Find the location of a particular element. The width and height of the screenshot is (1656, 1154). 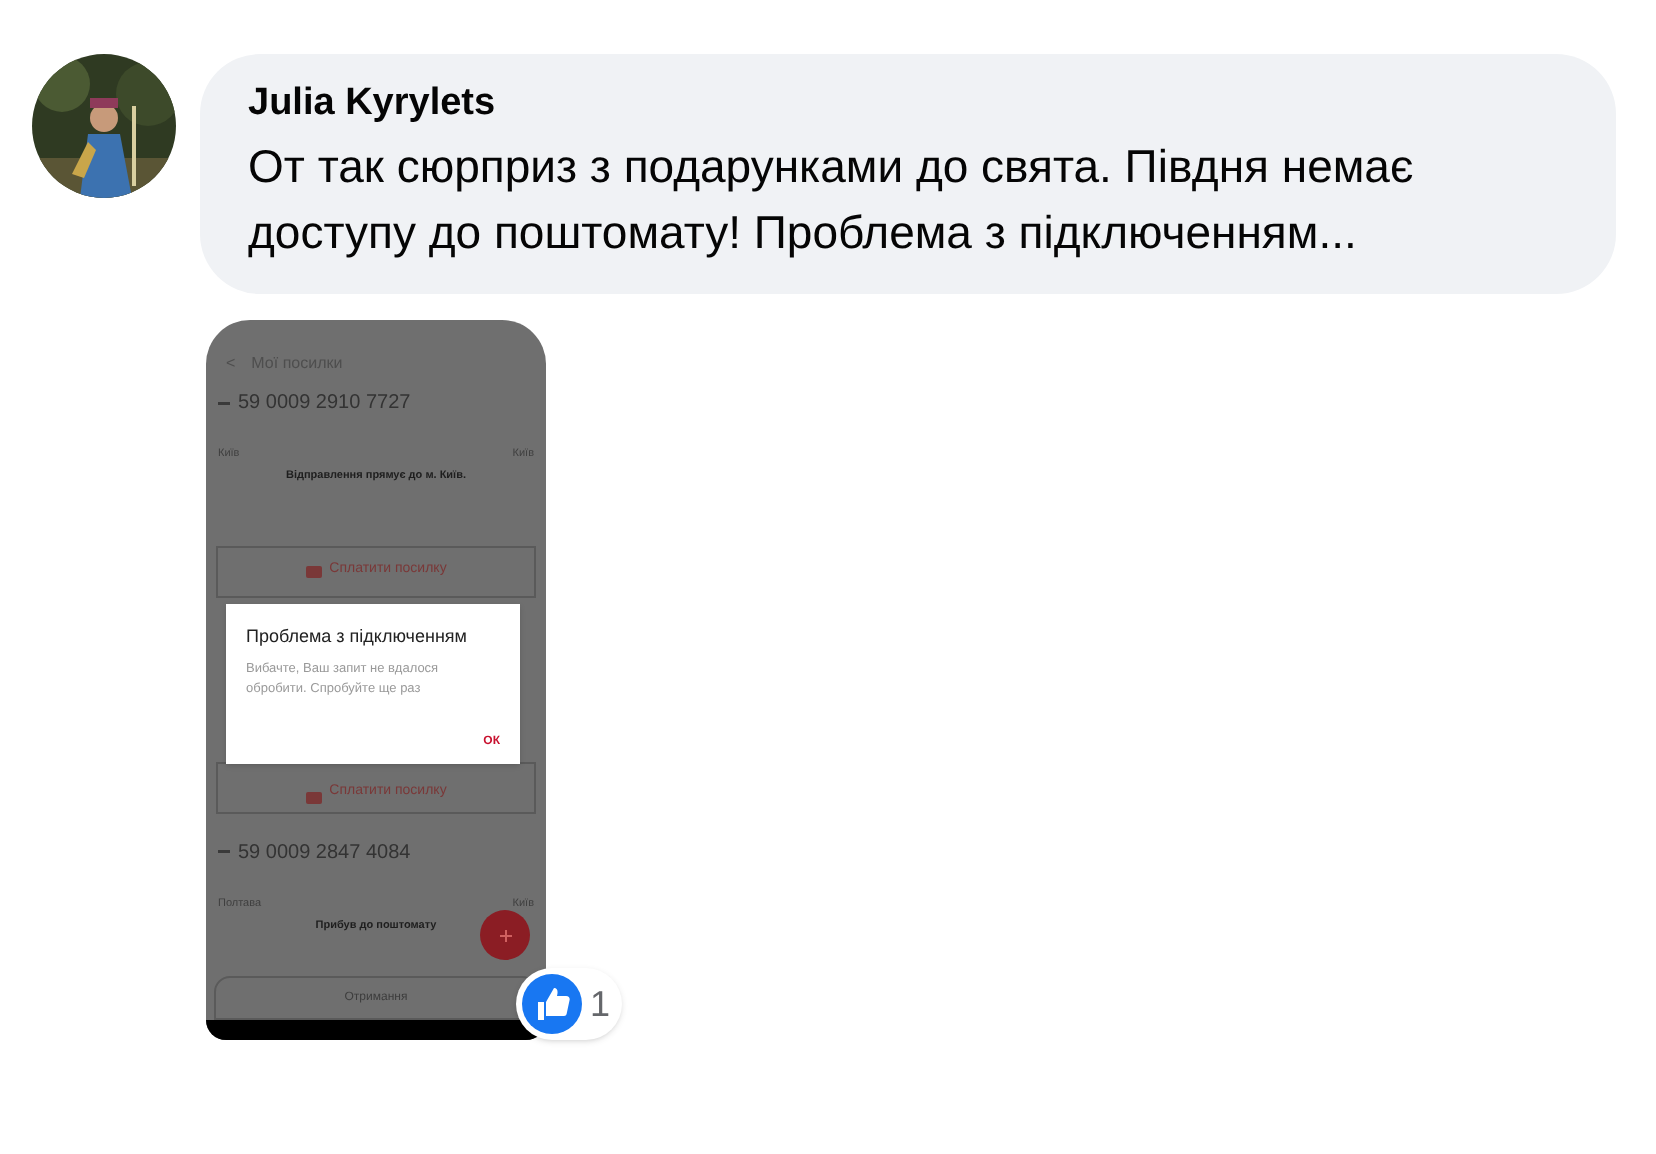

dialog-title: Проблема з підключенням is located at coordinates (357, 636).